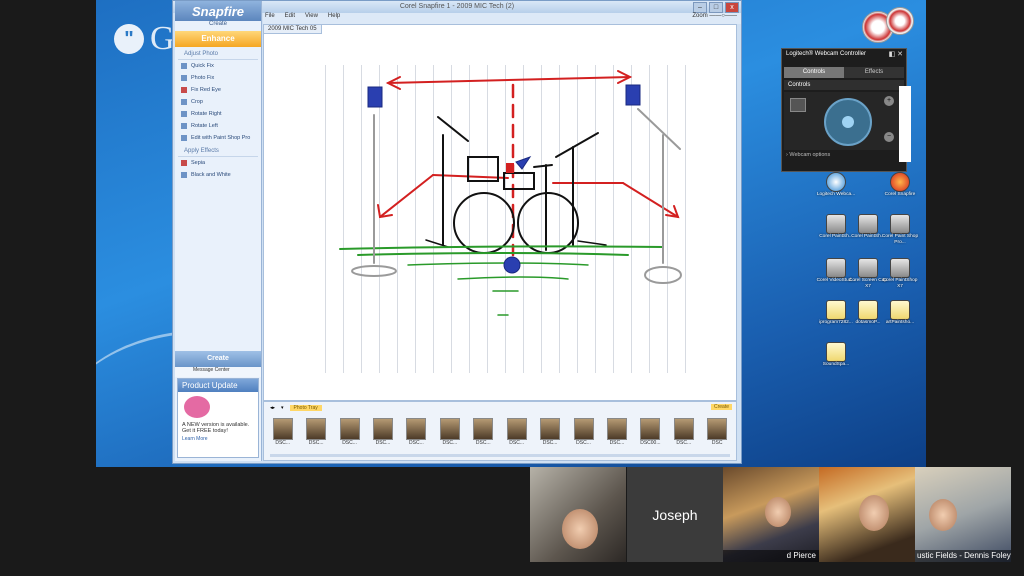 The width and height of the screenshot is (1024, 576). Describe the element at coordinates (814, 72) in the screenshot. I see `tab-controls: Controls` at that location.